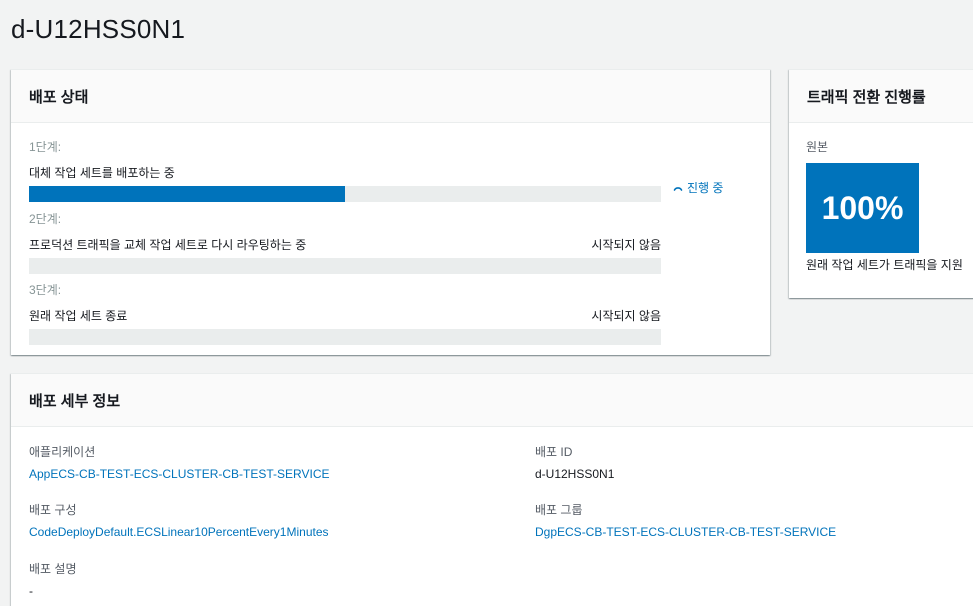 The height and width of the screenshot is (606, 973). What do you see at coordinates (345, 337) in the screenshot?
I see `step-3-progress-bar` at bounding box center [345, 337].